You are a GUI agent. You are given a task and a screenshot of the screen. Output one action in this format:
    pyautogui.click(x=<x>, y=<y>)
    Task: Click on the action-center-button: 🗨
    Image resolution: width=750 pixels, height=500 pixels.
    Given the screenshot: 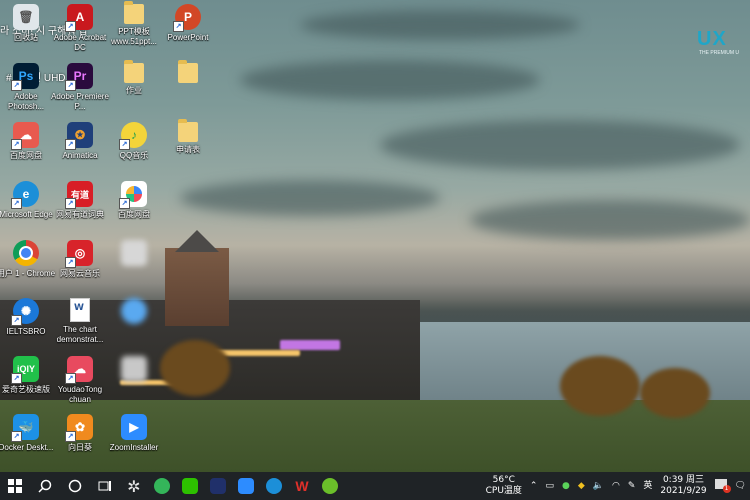 What is the action you would take?
    pyautogui.click(x=740, y=486)
    